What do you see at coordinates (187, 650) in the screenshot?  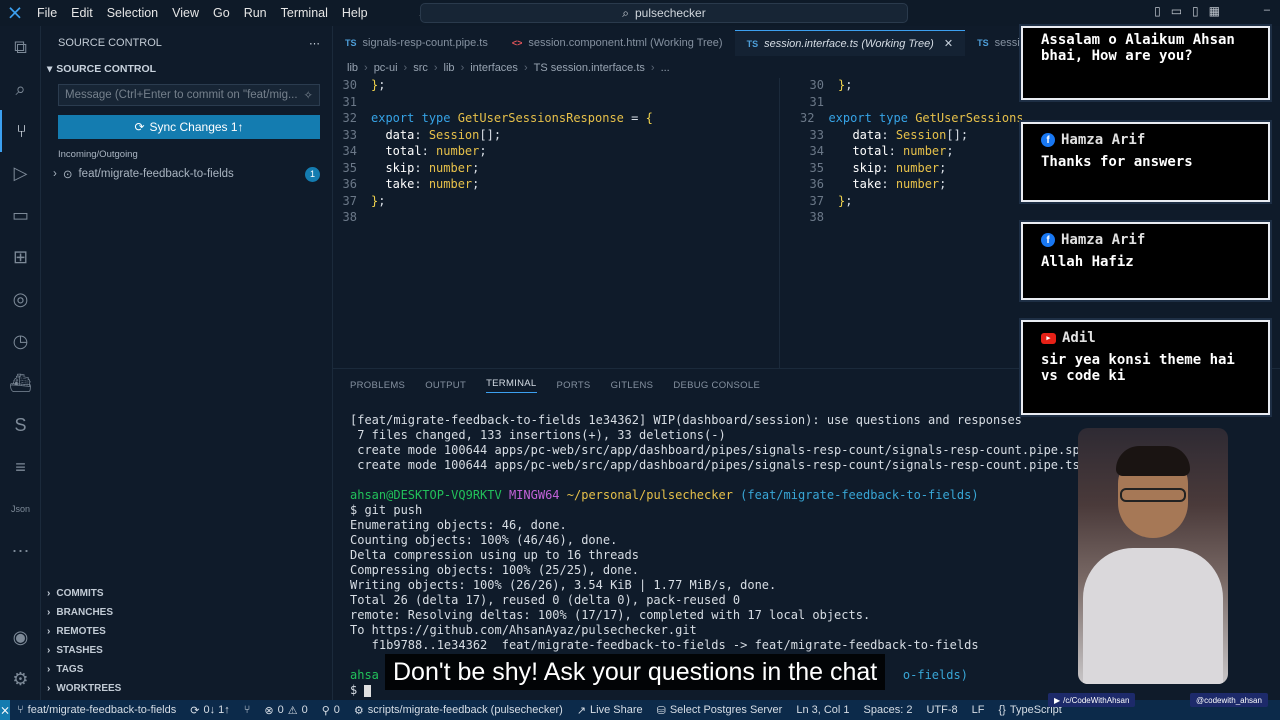 I see `section-stashes: › STASHES` at bounding box center [187, 650].